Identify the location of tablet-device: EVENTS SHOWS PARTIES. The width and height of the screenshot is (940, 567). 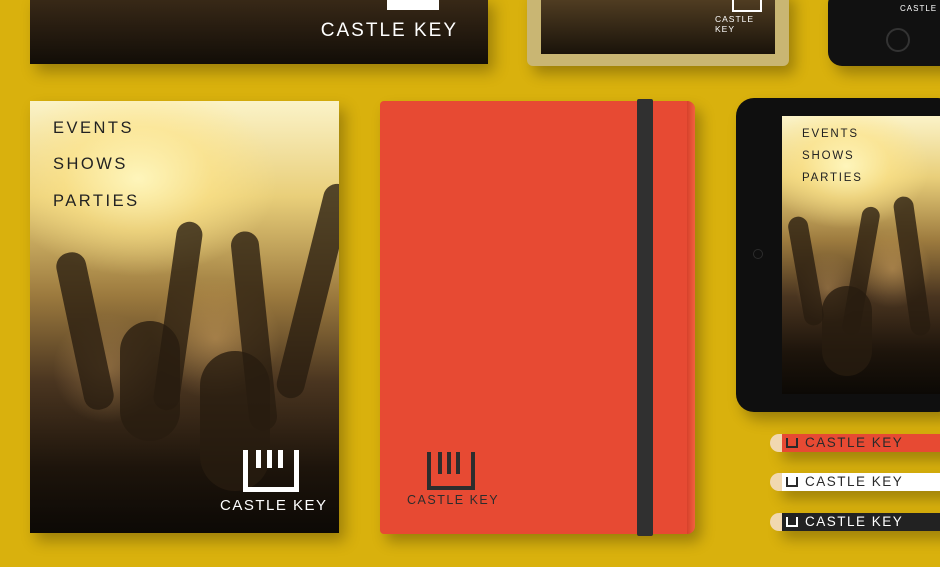
(838, 255).